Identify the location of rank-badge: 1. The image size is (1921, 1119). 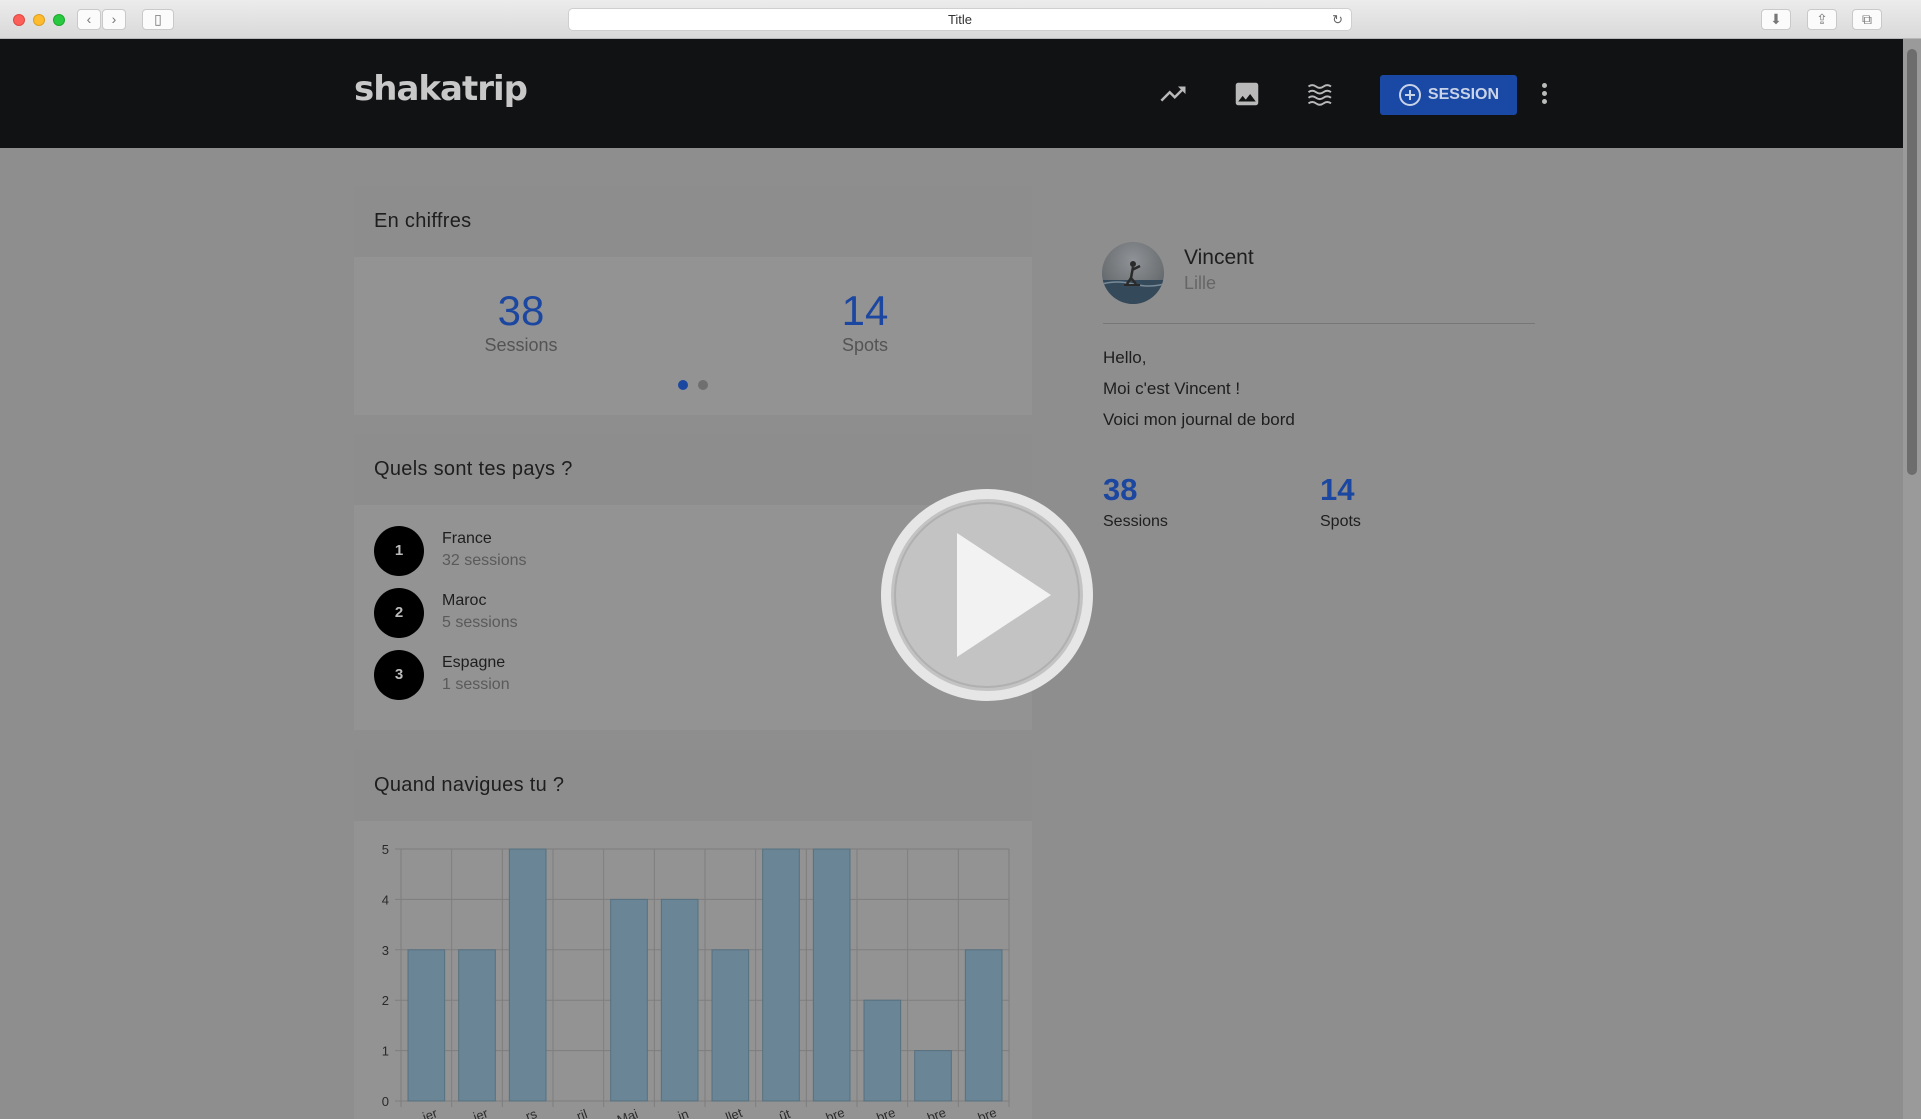
(399, 551).